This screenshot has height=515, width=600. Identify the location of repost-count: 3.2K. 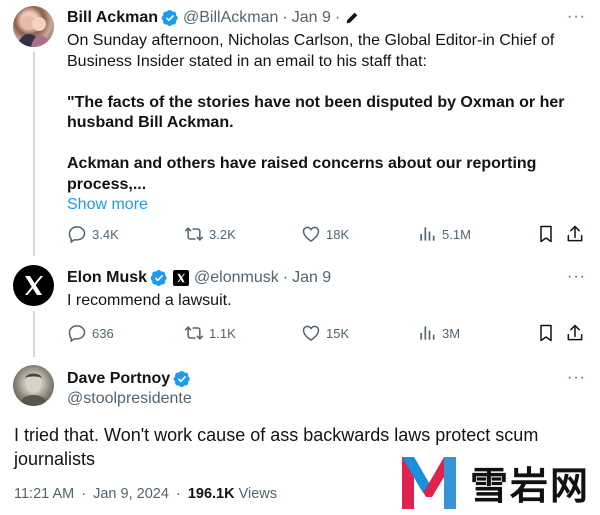
(222, 234).